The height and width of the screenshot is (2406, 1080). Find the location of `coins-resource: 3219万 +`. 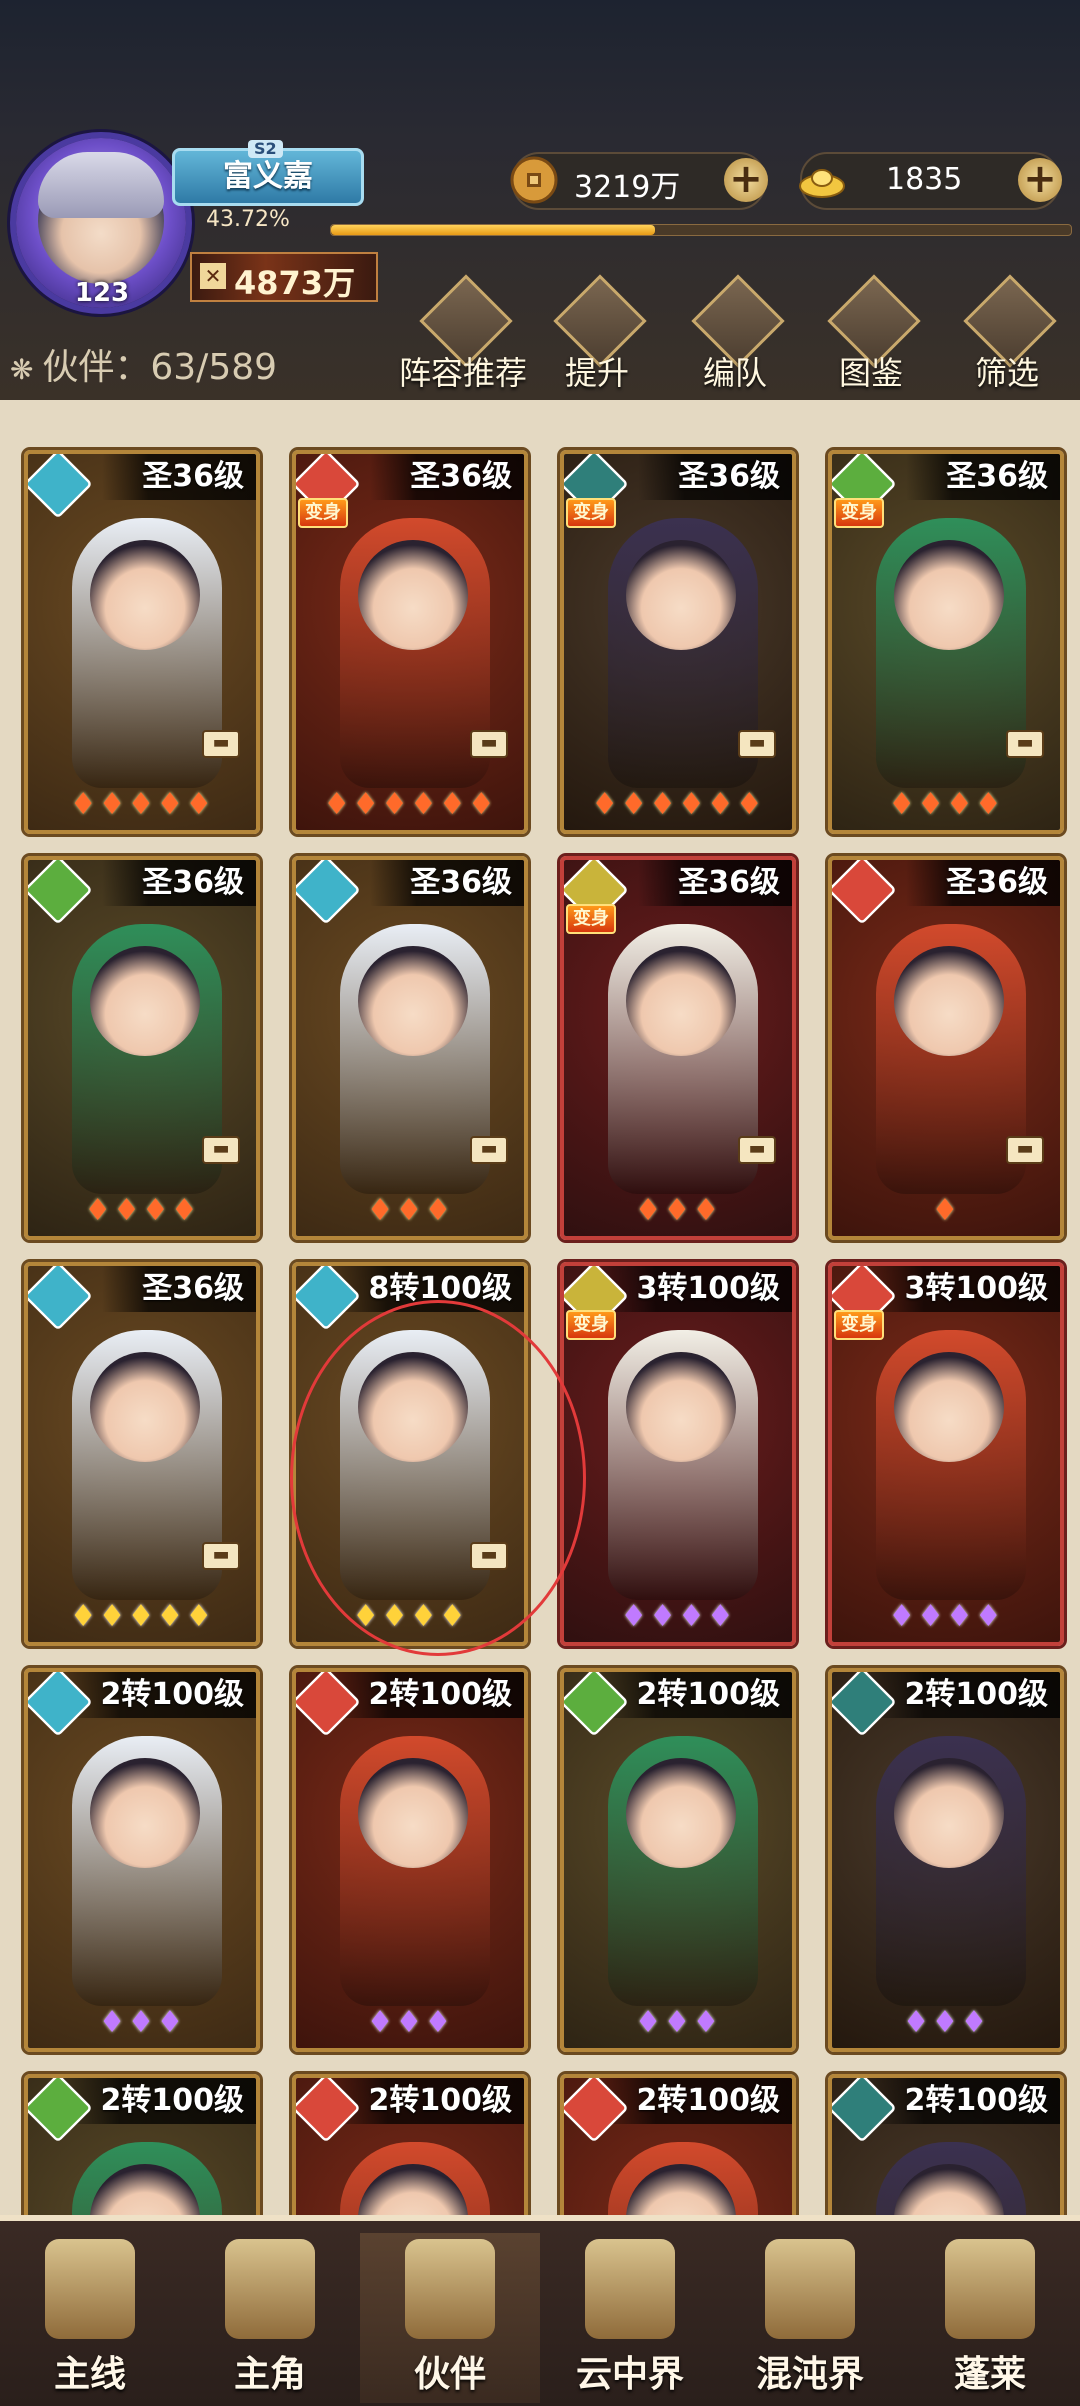

coins-resource: 3219万 + is located at coordinates (639, 181).